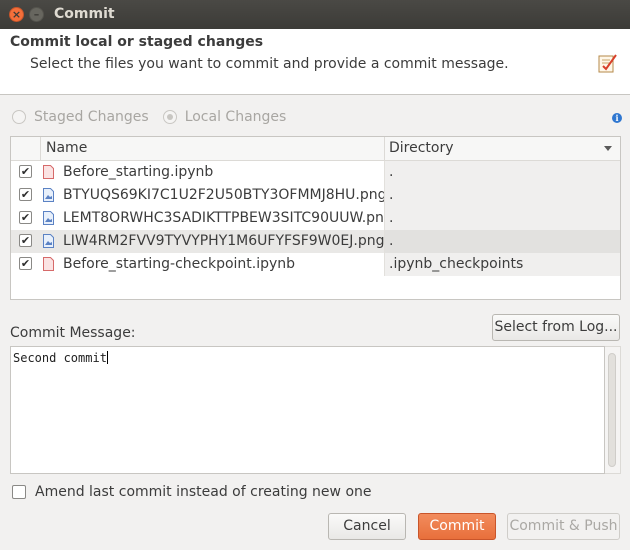 The image size is (630, 550). What do you see at coordinates (502, 264) in the screenshot?
I see `file-directory: .ipynb_checkpoints` at bounding box center [502, 264].